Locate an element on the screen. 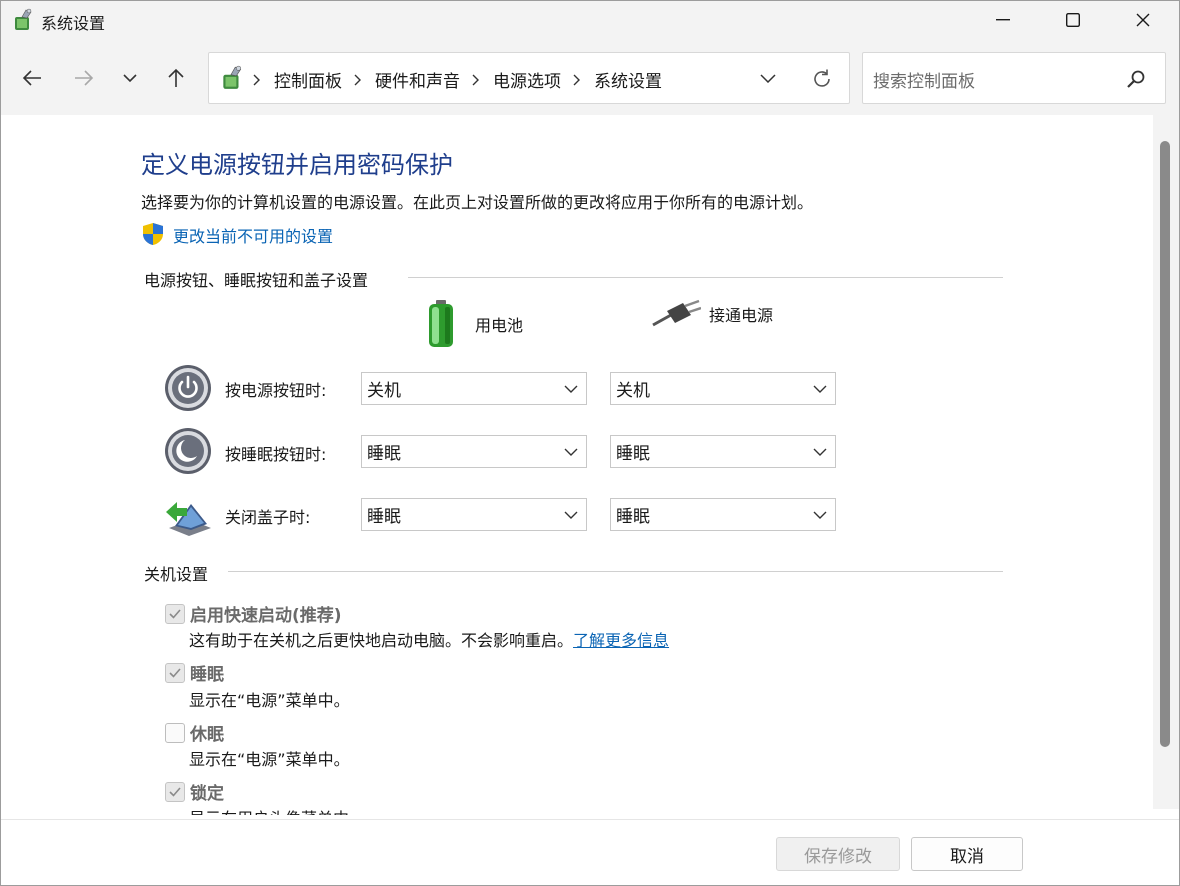 This screenshot has height=886, width=1180. lock-option: 锁定 is located at coordinates (194, 791).